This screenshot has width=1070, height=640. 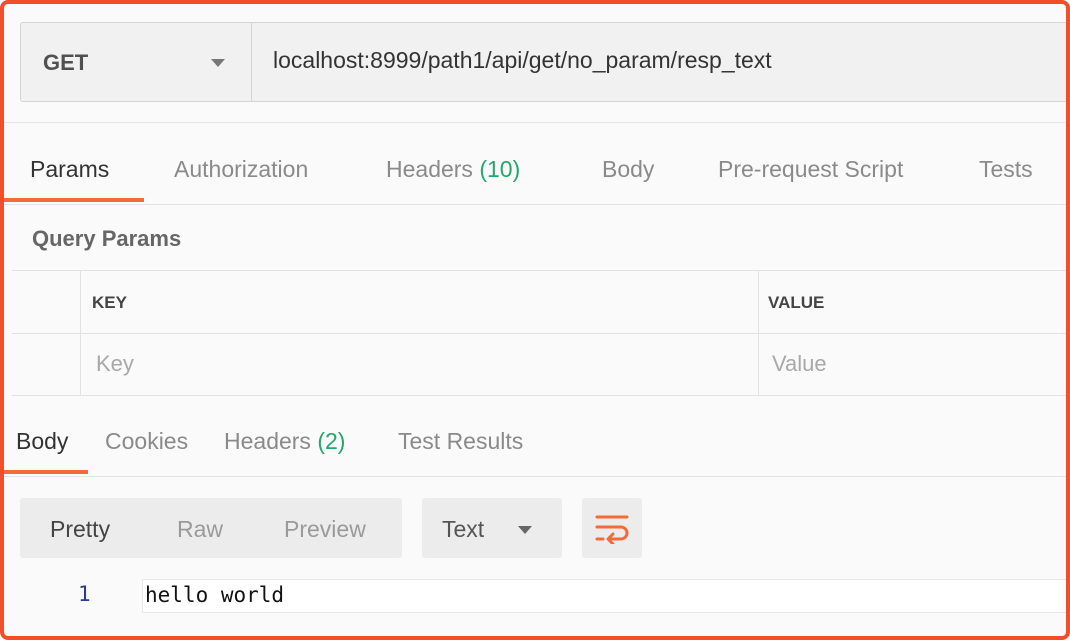 What do you see at coordinates (604, 596) in the screenshot?
I see `response-body-line: hello world` at bounding box center [604, 596].